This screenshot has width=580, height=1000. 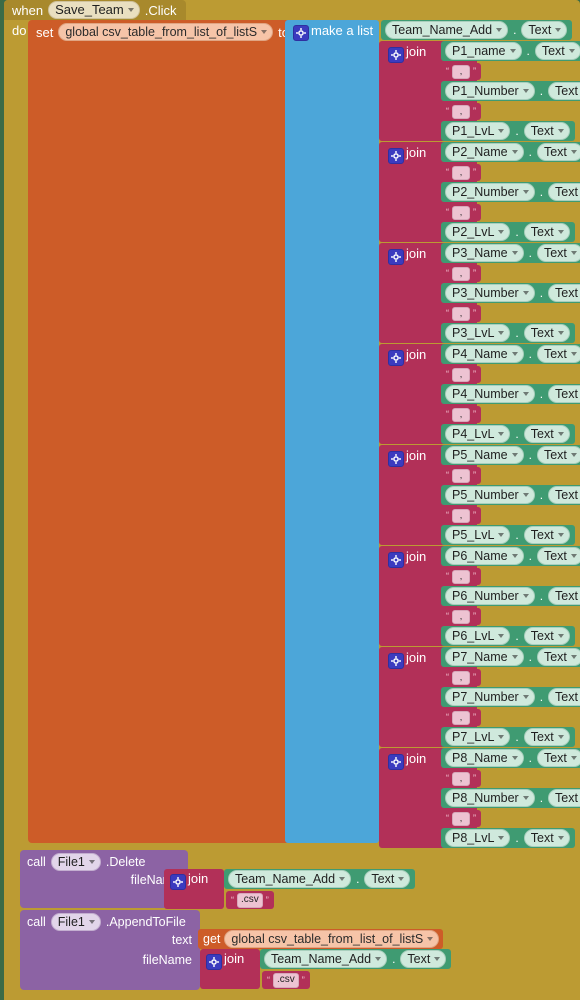 I want to click on component-dropdown: P8_LvL, so click(x=478, y=838).